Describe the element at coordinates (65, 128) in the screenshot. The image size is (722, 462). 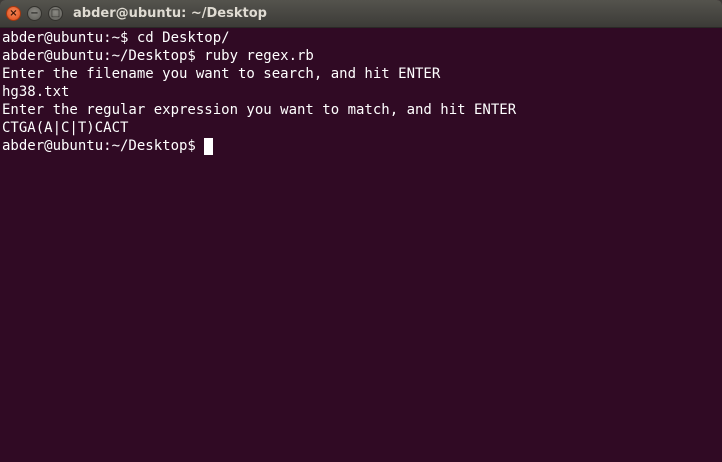
I see `terminal-line: CTGA(A|C|T)CACT` at that location.